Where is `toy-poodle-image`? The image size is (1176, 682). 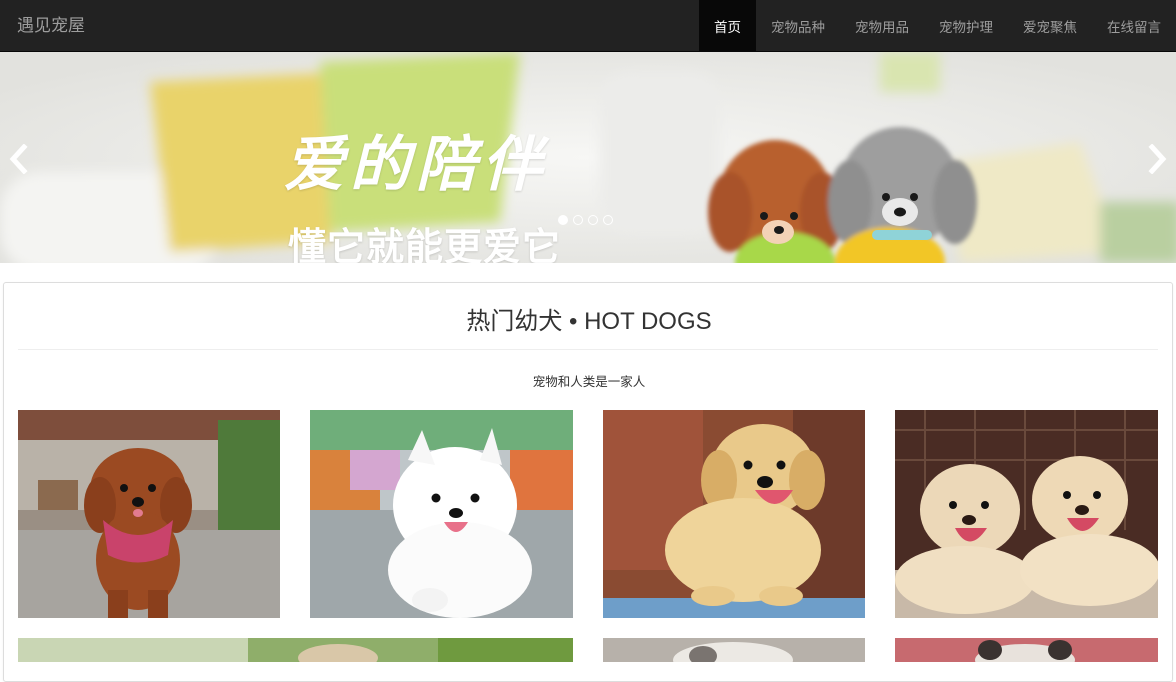
toy-poodle-image is located at coordinates (149, 514).